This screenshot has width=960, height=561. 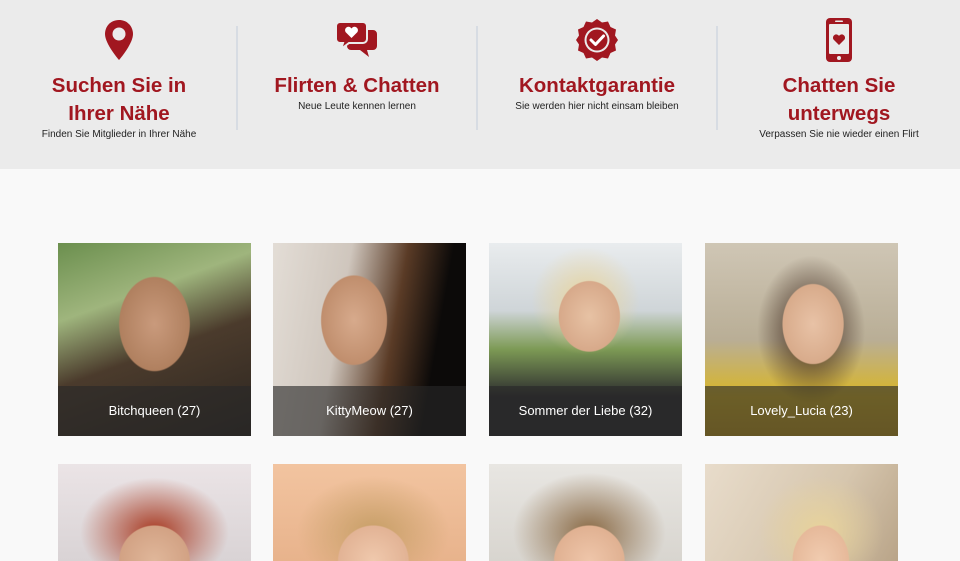 What do you see at coordinates (119, 134) in the screenshot?
I see `feature-subtitle: Finden Sie Mitglieder in Ihrer Nähe` at bounding box center [119, 134].